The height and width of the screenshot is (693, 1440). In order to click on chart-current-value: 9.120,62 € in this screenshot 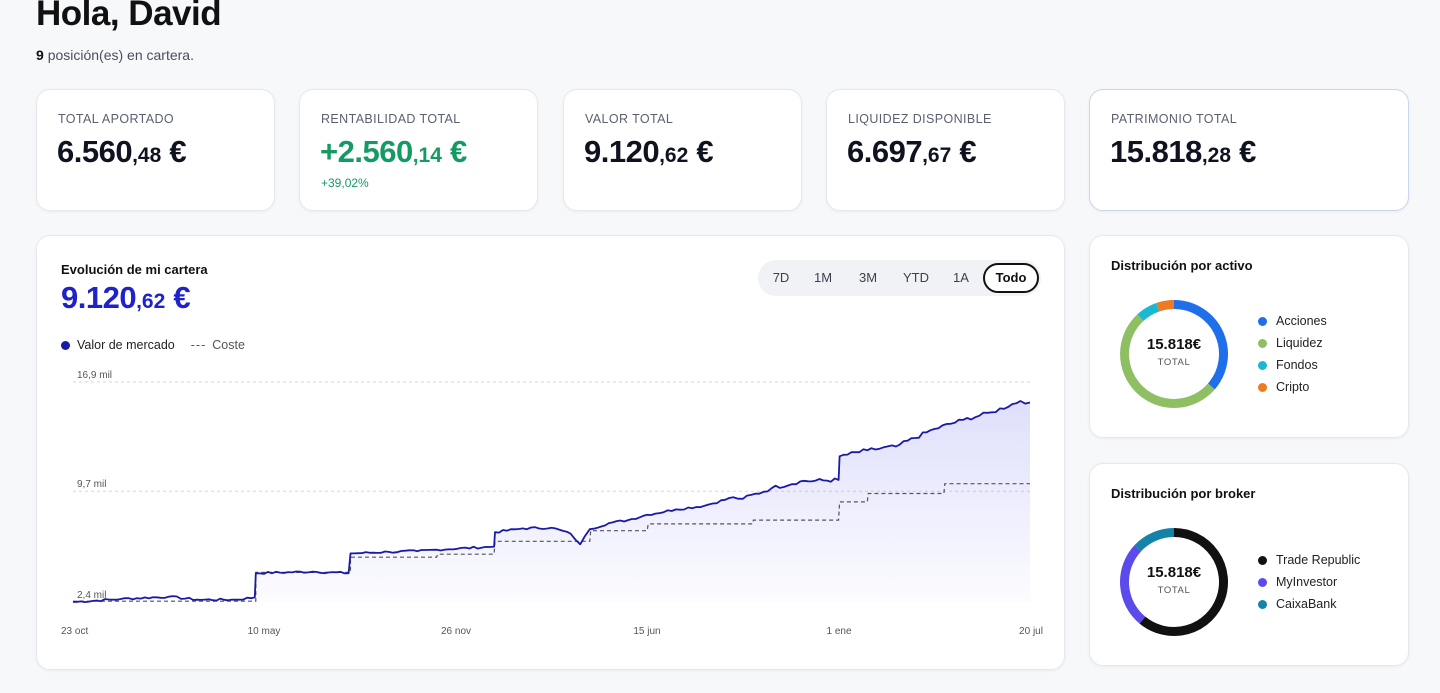, I will do `click(126, 298)`.